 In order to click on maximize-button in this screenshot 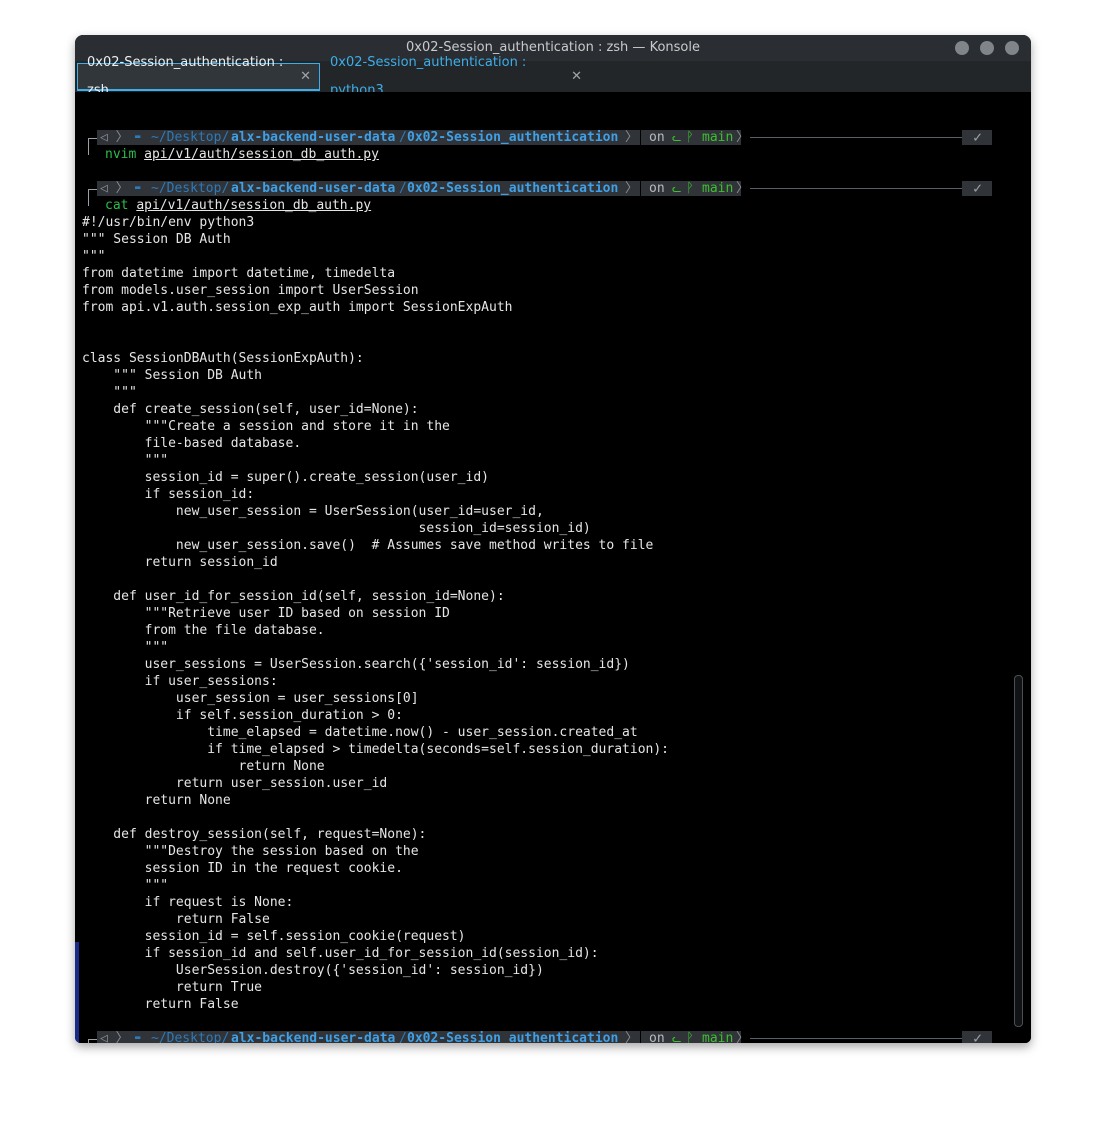, I will do `click(987, 48)`.